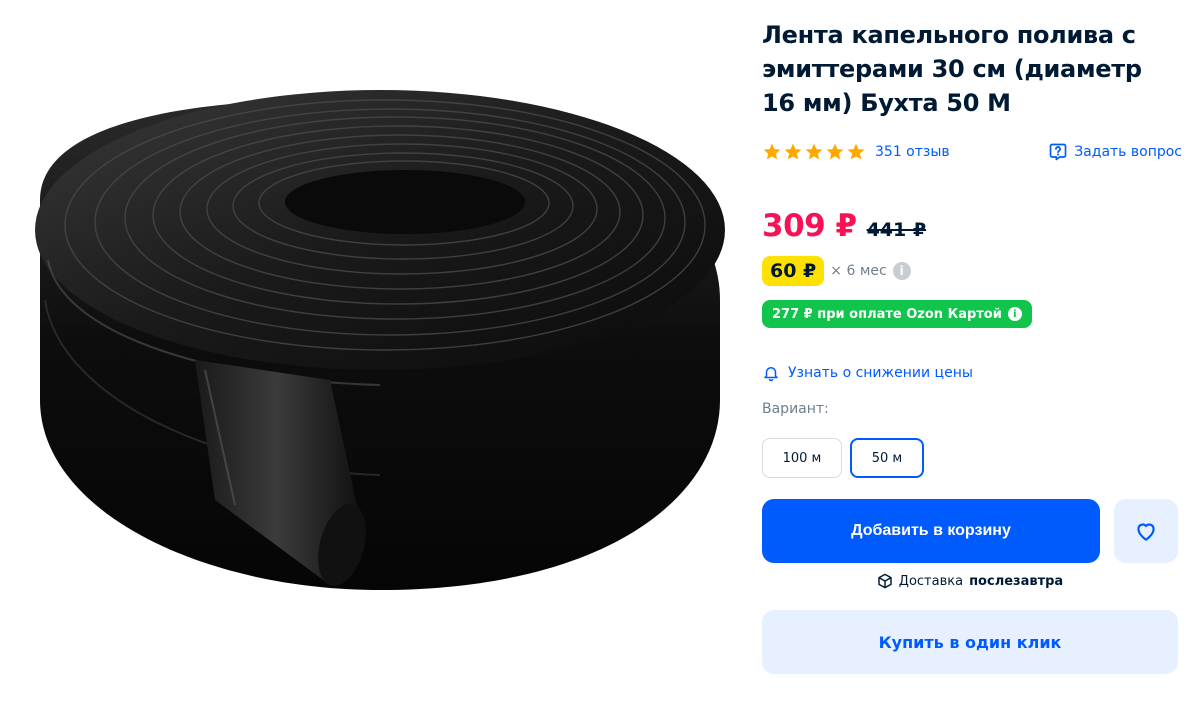  Describe the element at coordinates (931, 531) in the screenshot. I see `add-to-cart-button: Добавить в корзину` at that location.